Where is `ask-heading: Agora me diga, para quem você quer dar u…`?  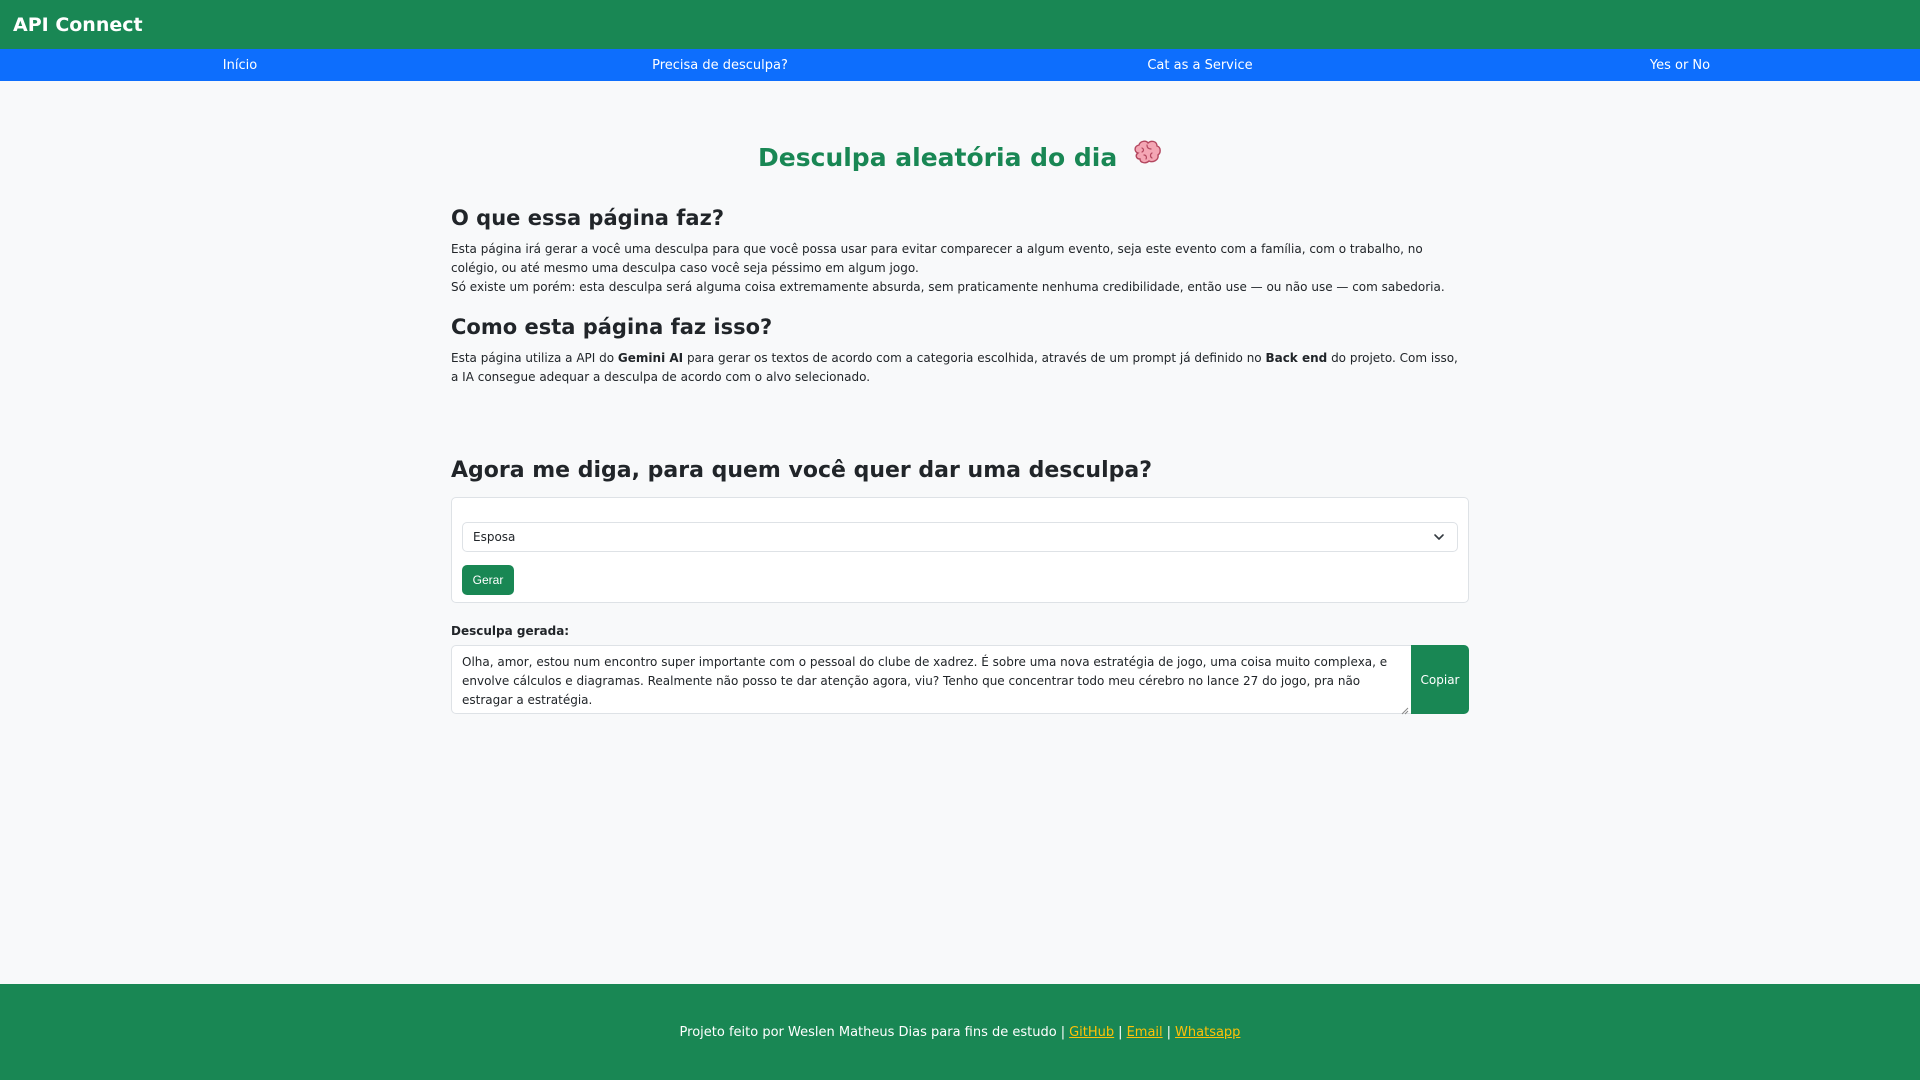 ask-heading: Agora me diga, para quem você quer dar u… is located at coordinates (801, 470).